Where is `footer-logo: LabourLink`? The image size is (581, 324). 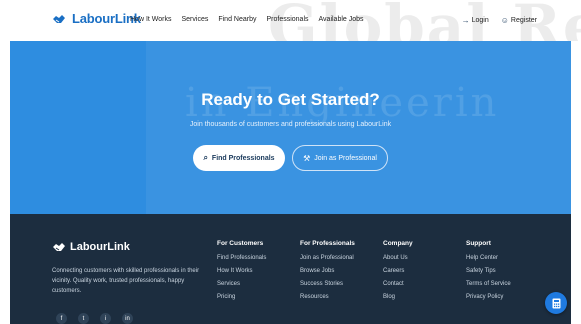
footer-logo: LabourLink is located at coordinates (91, 247).